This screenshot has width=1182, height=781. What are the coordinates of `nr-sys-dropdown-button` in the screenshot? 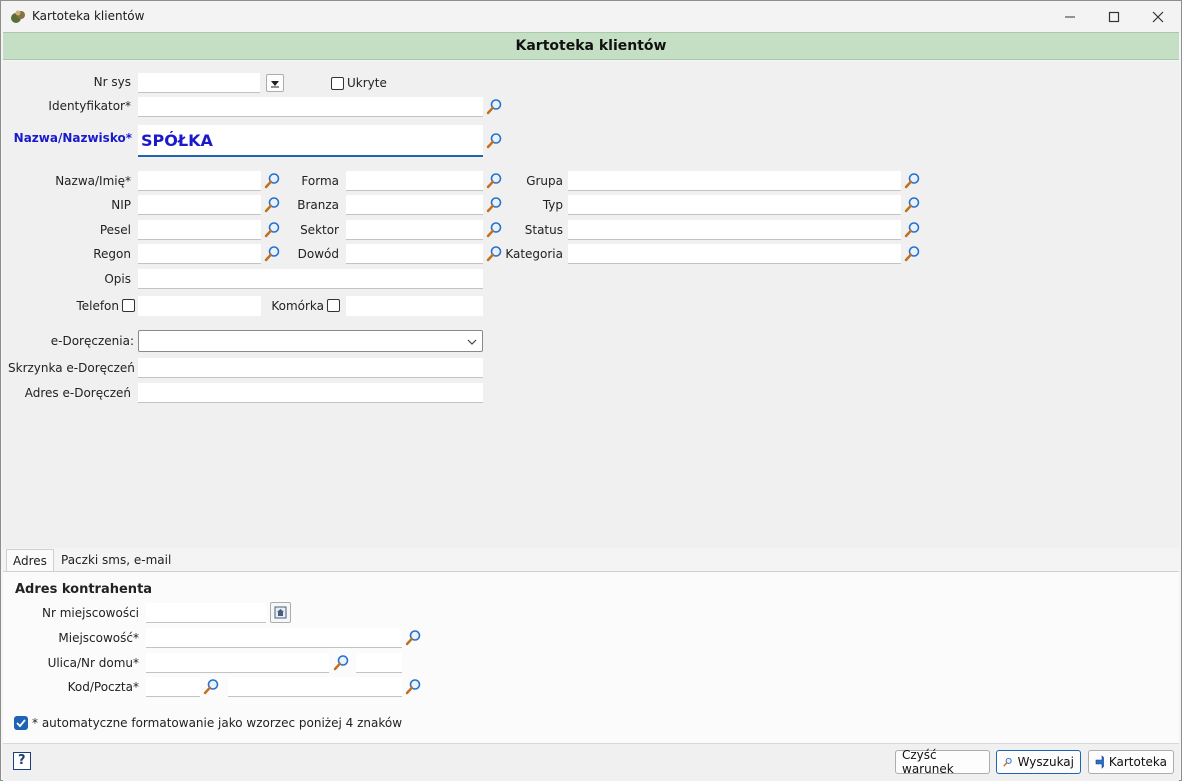 It's located at (275, 83).